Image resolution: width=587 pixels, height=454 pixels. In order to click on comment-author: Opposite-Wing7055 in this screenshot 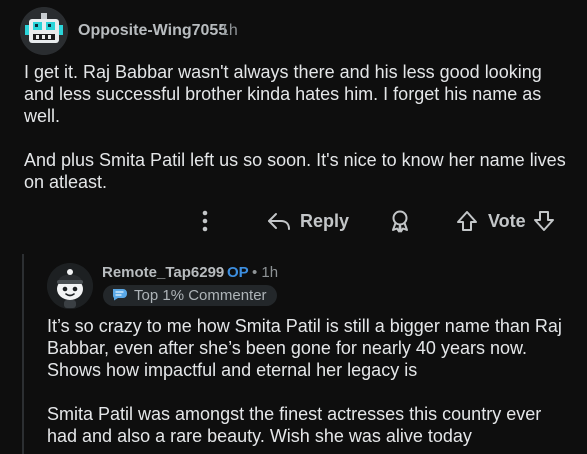, I will do `click(152, 31)`.